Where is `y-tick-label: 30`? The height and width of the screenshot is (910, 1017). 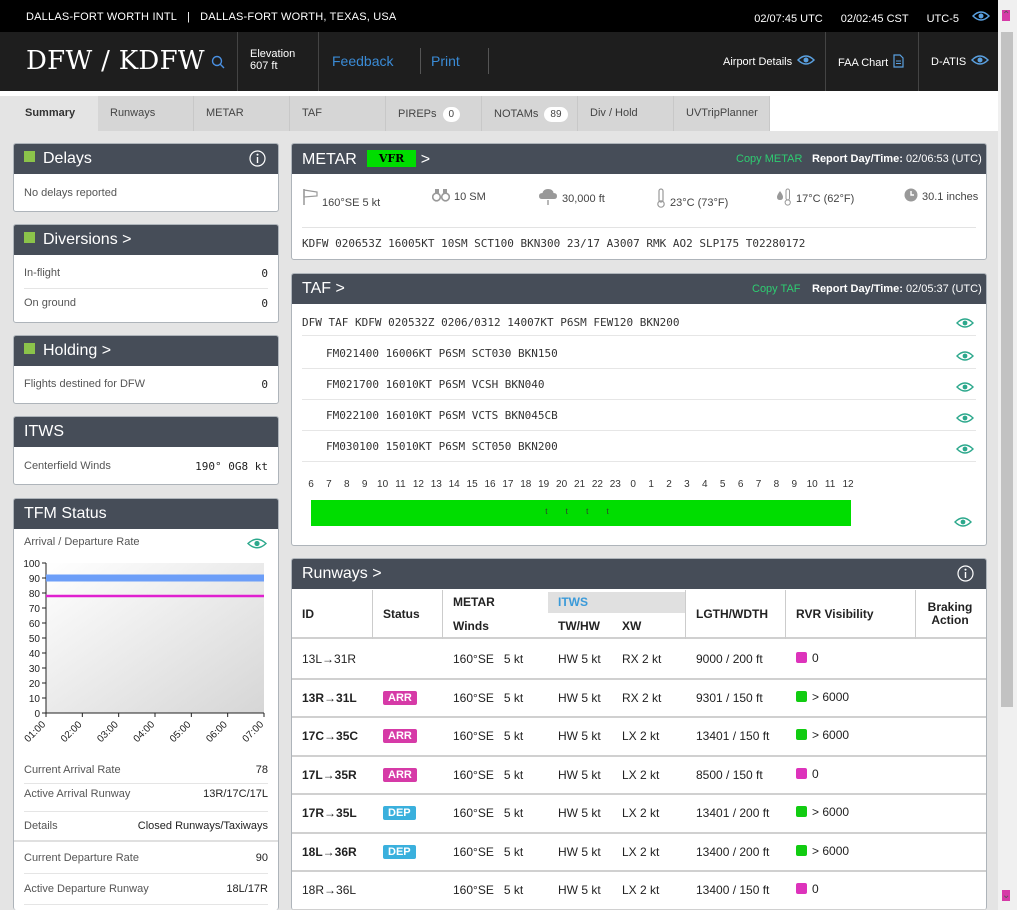
y-tick-label: 30 is located at coordinates (35, 669).